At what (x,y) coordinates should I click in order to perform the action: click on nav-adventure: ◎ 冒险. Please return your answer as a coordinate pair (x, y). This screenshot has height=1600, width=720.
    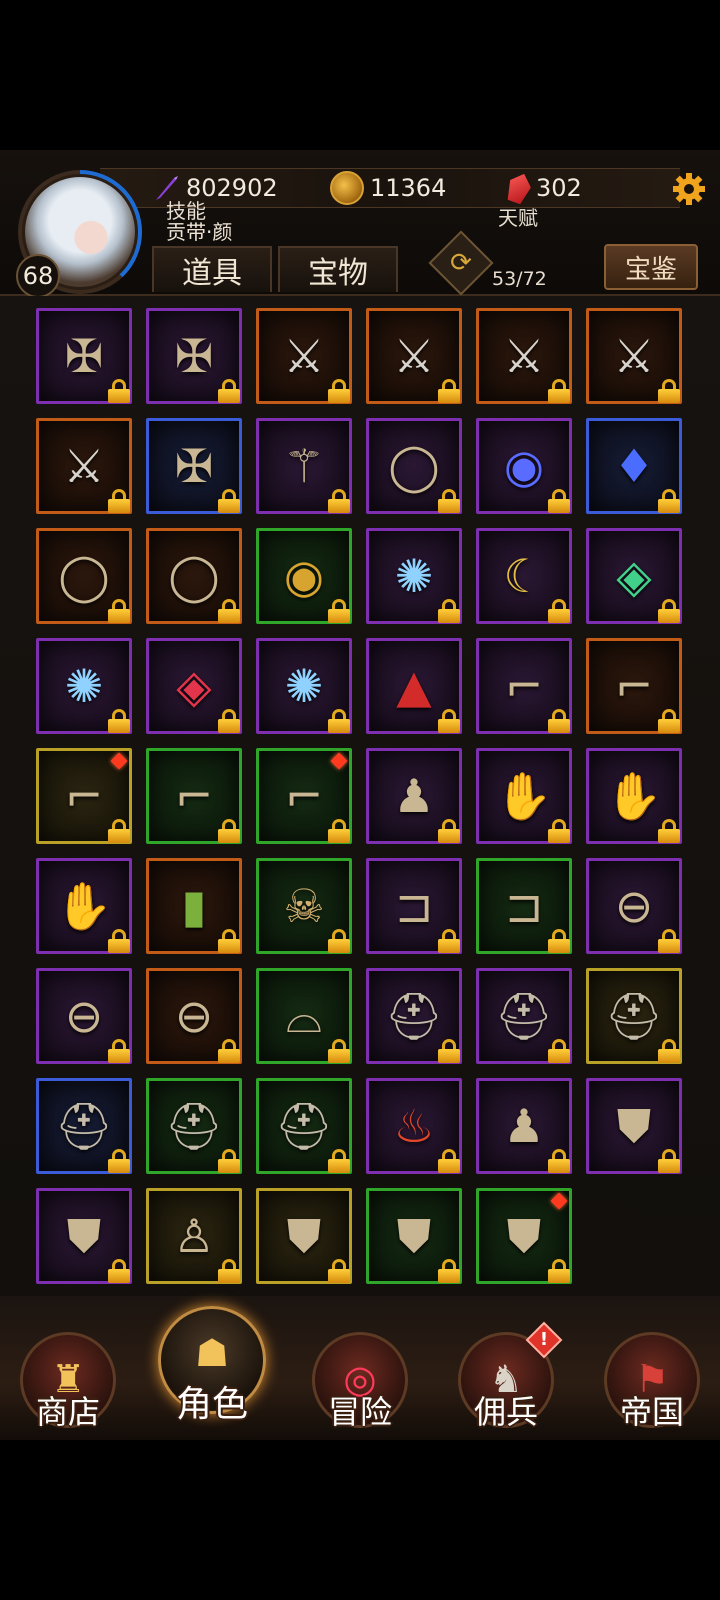
    Looking at the image, I should click on (360, 1381).